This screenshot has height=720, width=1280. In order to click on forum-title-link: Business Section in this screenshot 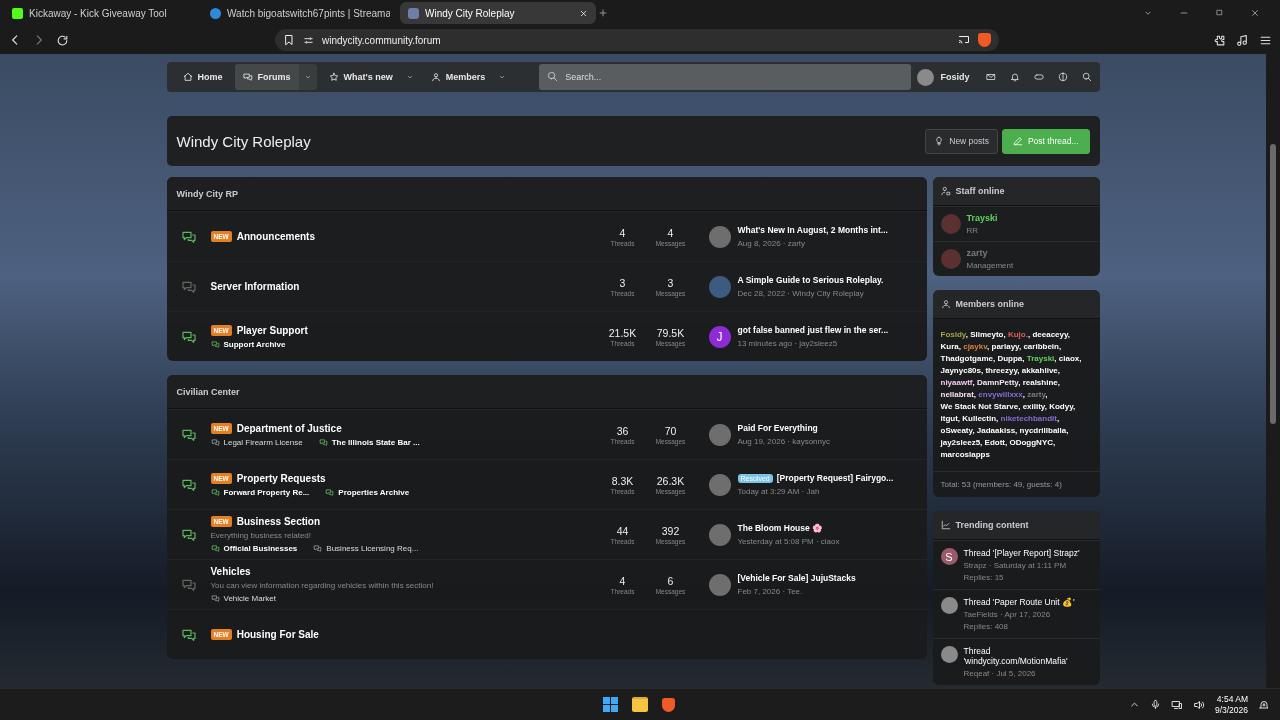, I will do `click(278, 521)`.